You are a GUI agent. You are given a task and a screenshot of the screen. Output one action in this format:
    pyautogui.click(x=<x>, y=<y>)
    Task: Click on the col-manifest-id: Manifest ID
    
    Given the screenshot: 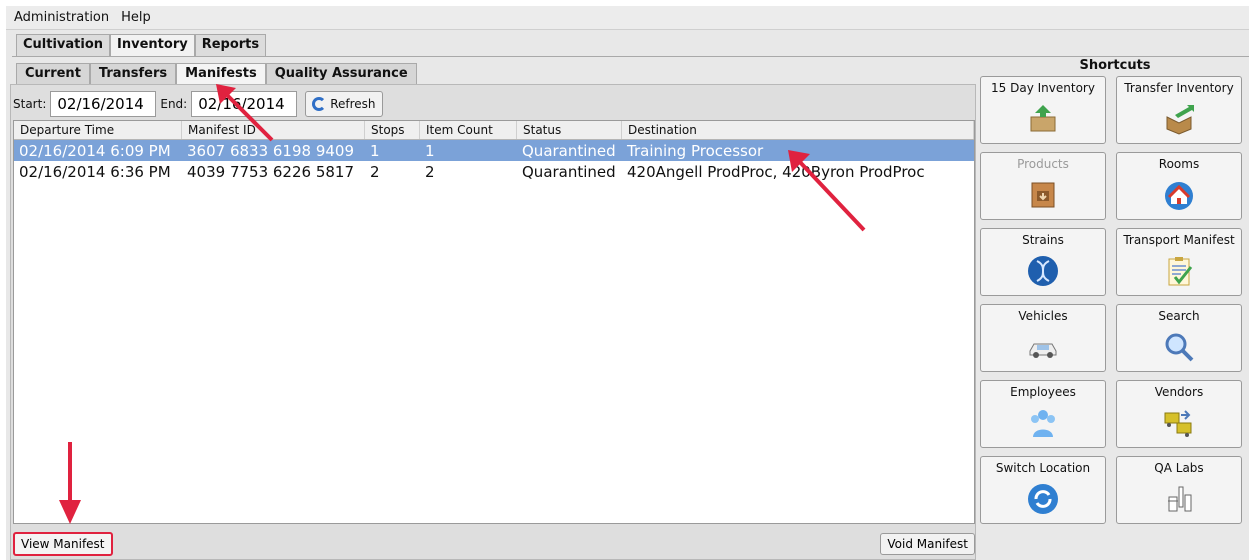 What is the action you would take?
    pyautogui.click(x=273, y=130)
    